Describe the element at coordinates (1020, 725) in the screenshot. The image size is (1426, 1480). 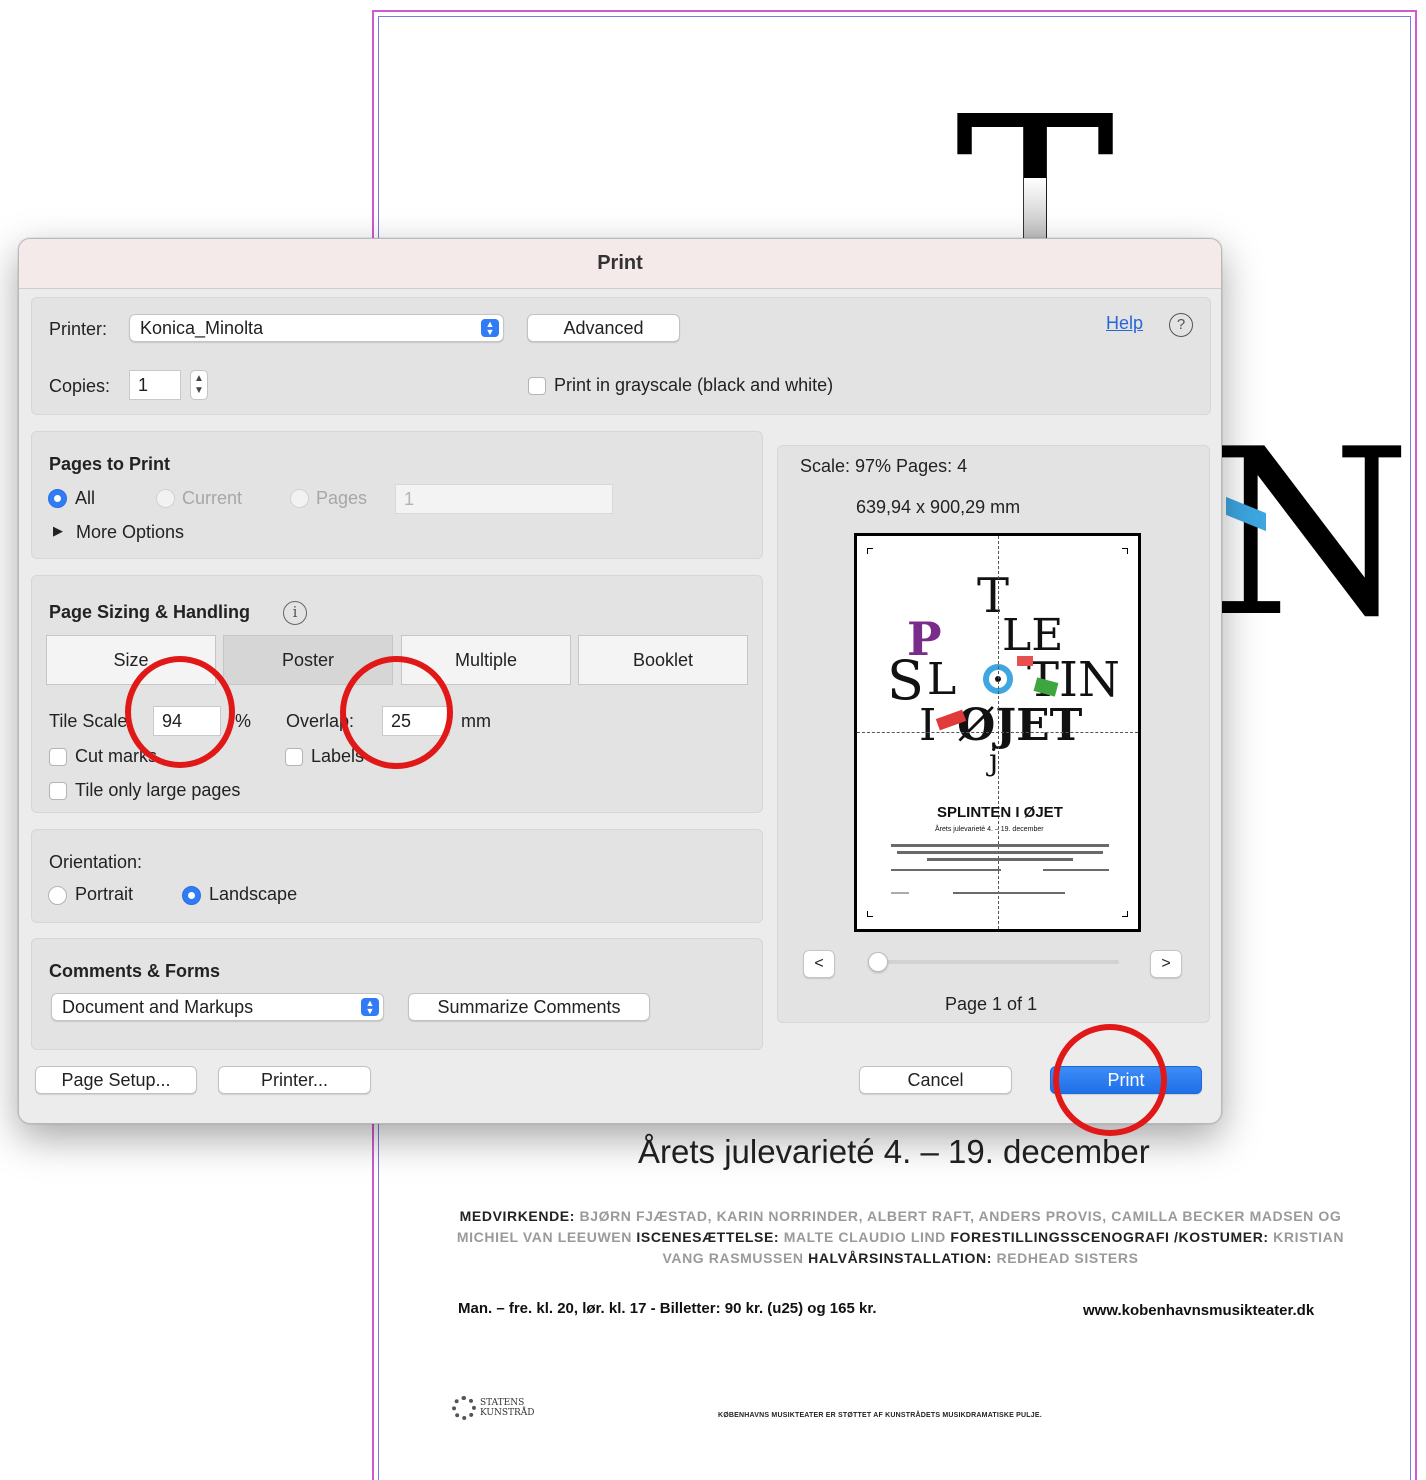
I see `thumb-art-letter: ØJET` at that location.